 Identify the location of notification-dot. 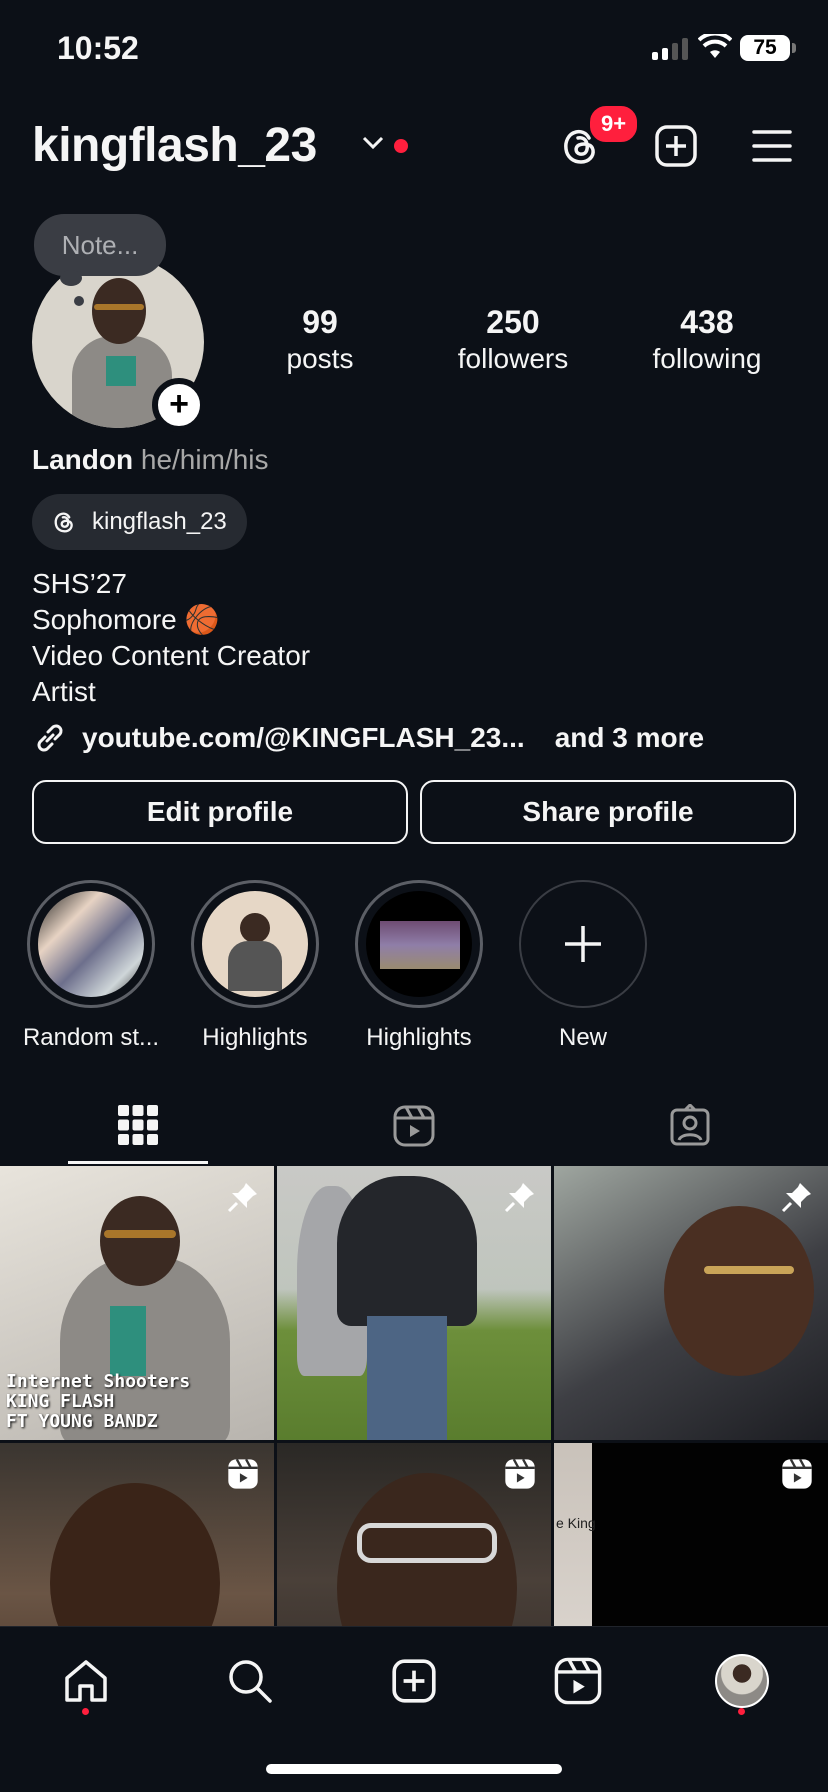
(401, 146).